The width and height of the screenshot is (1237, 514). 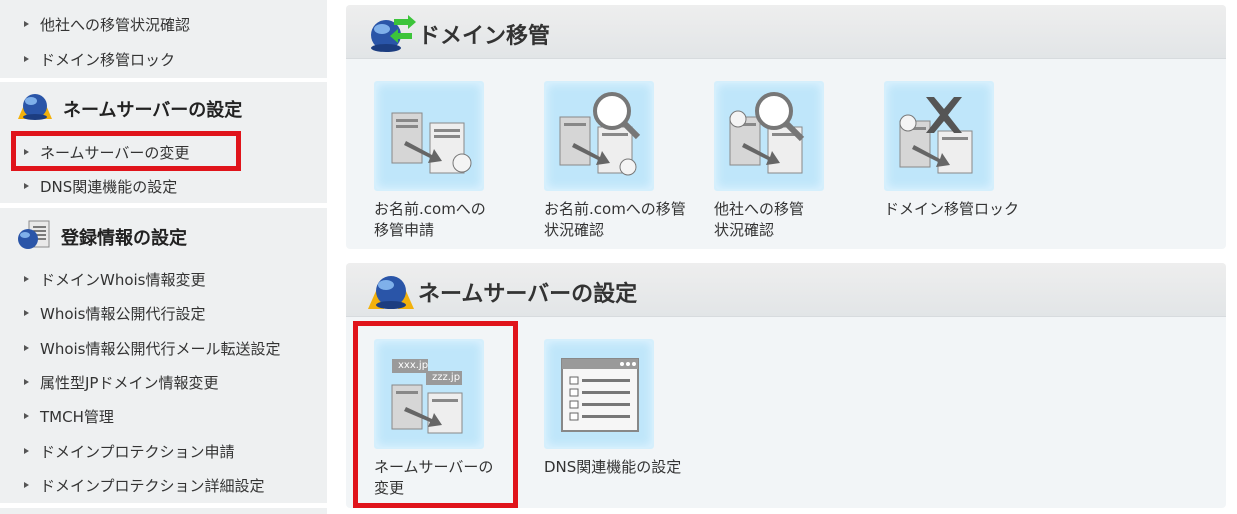 What do you see at coordinates (434, 477) in the screenshot?
I see `tile-label: ネームサーバーの 変更` at bounding box center [434, 477].